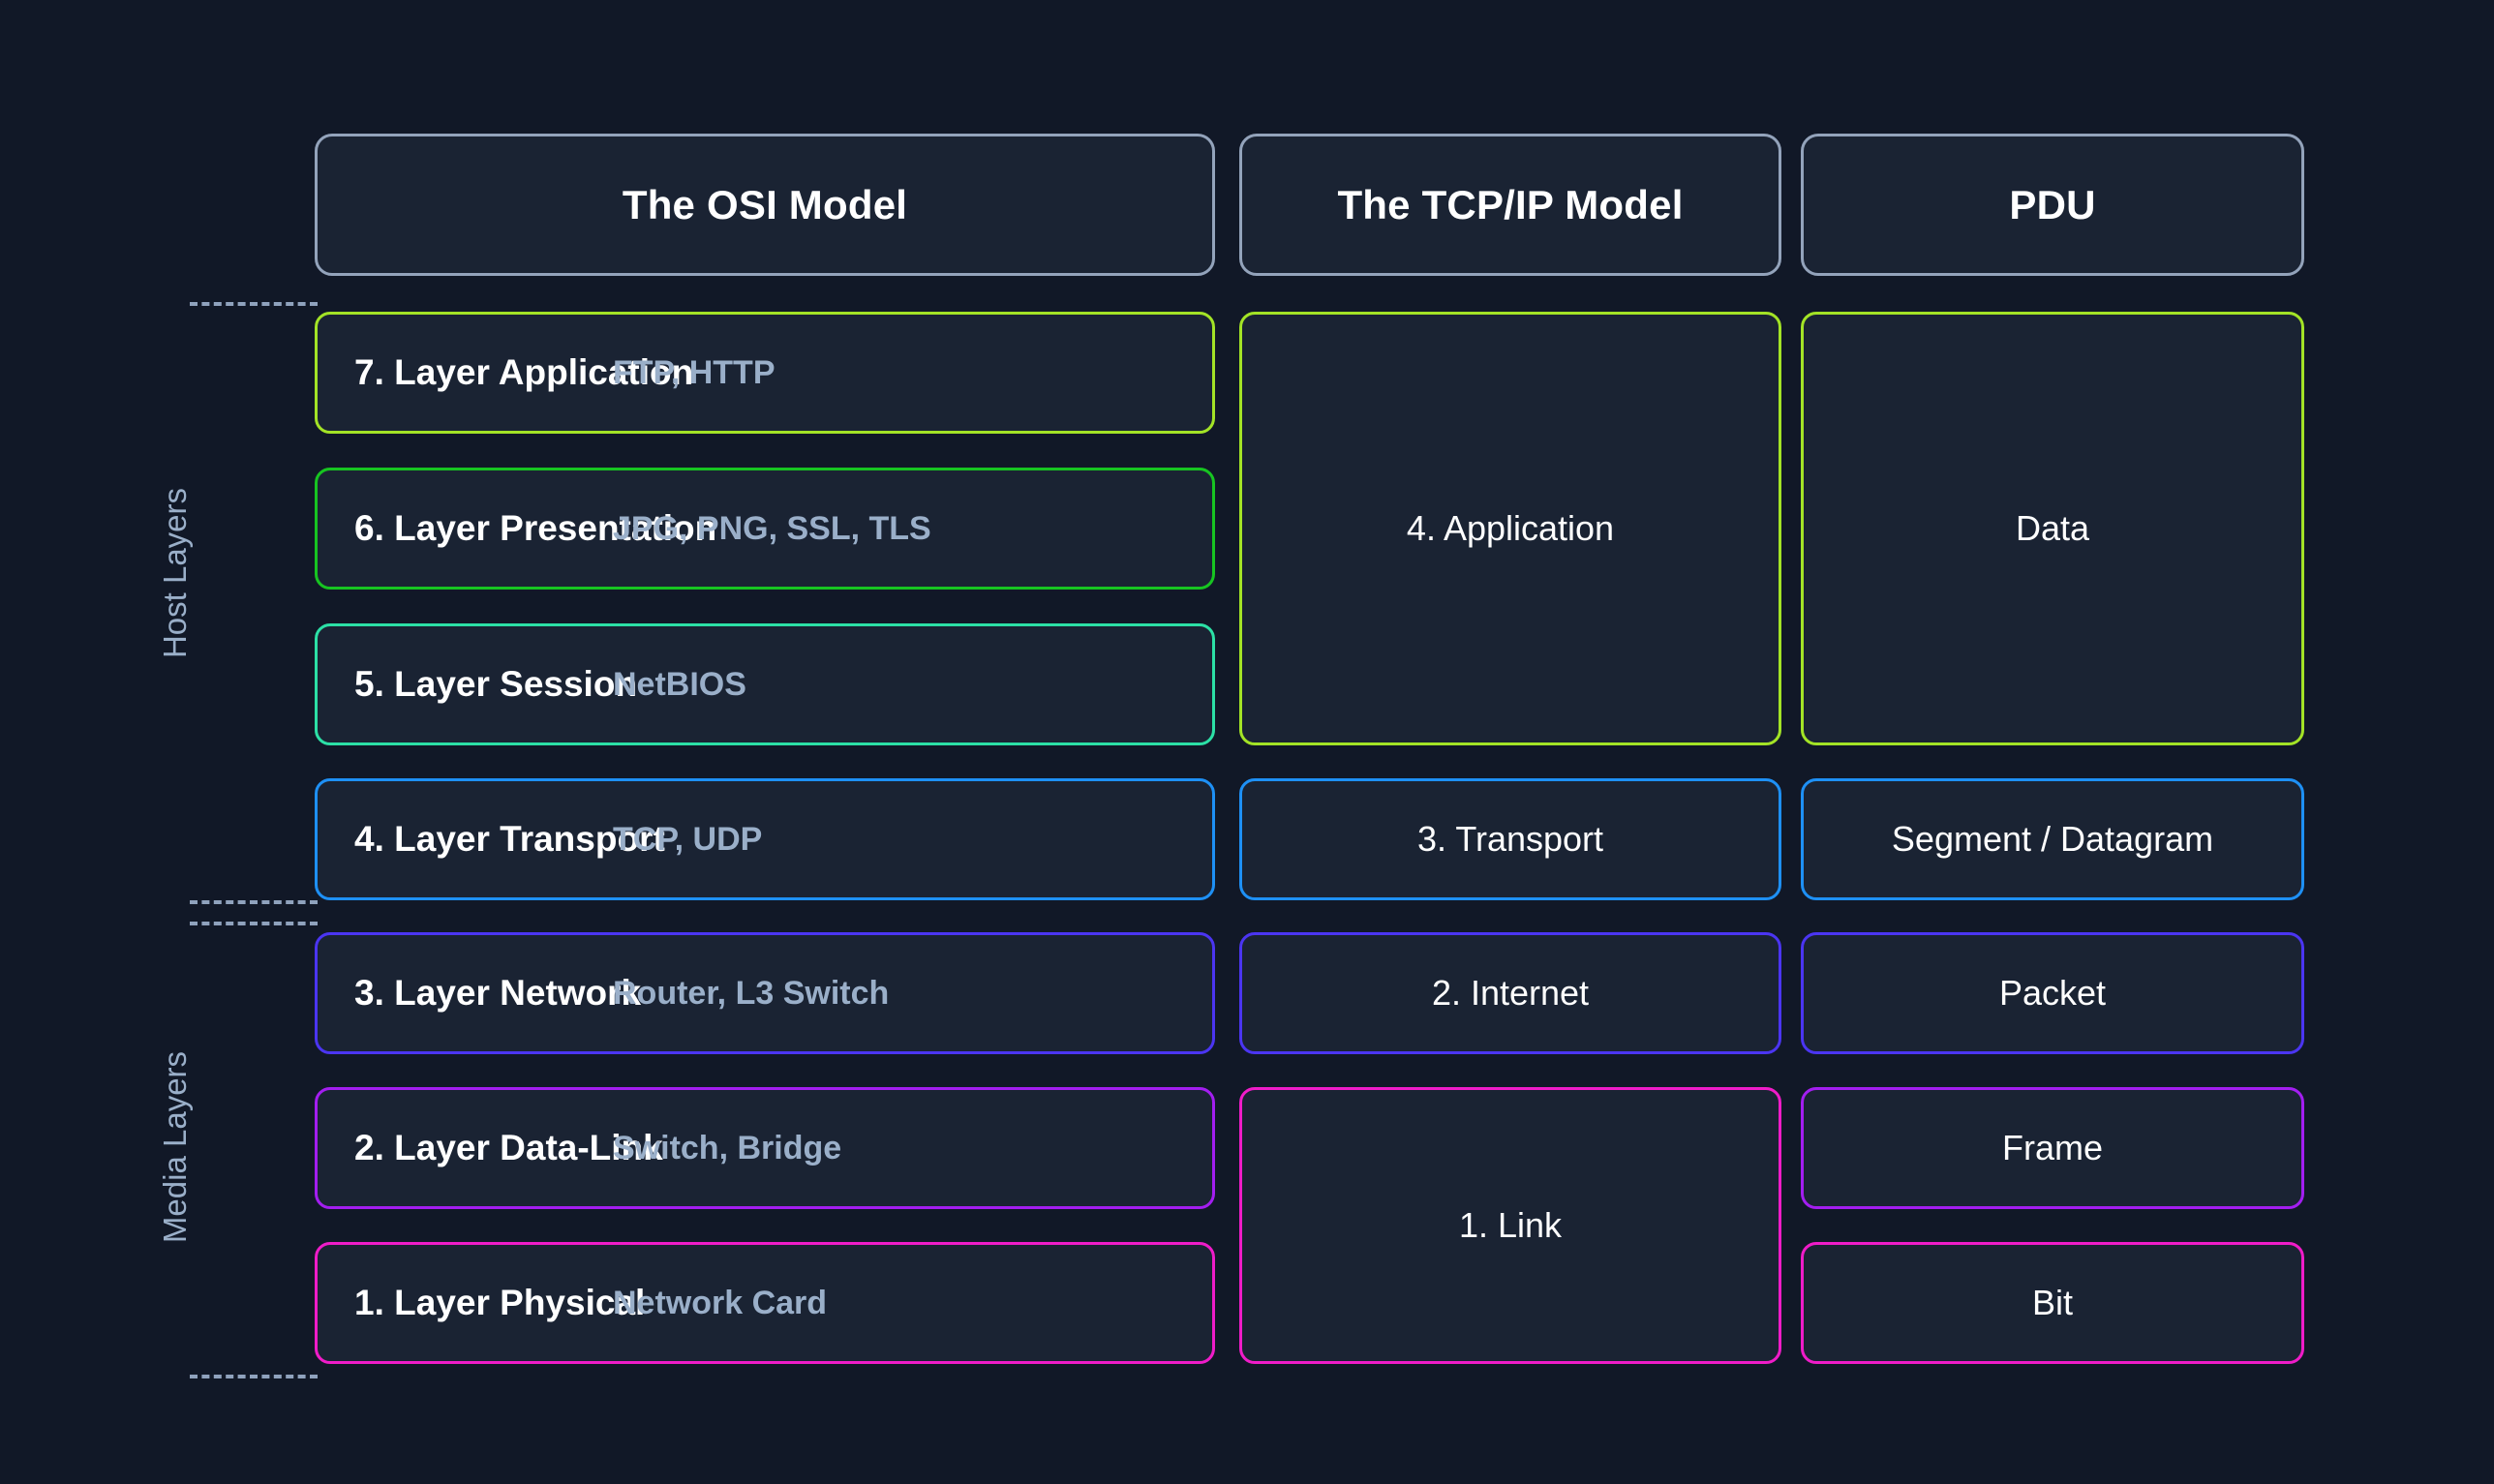  Describe the element at coordinates (254, 1376) in the screenshot. I see `separator-bottom` at that location.